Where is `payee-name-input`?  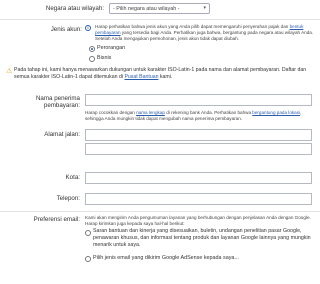 payee-name-input is located at coordinates (198, 100).